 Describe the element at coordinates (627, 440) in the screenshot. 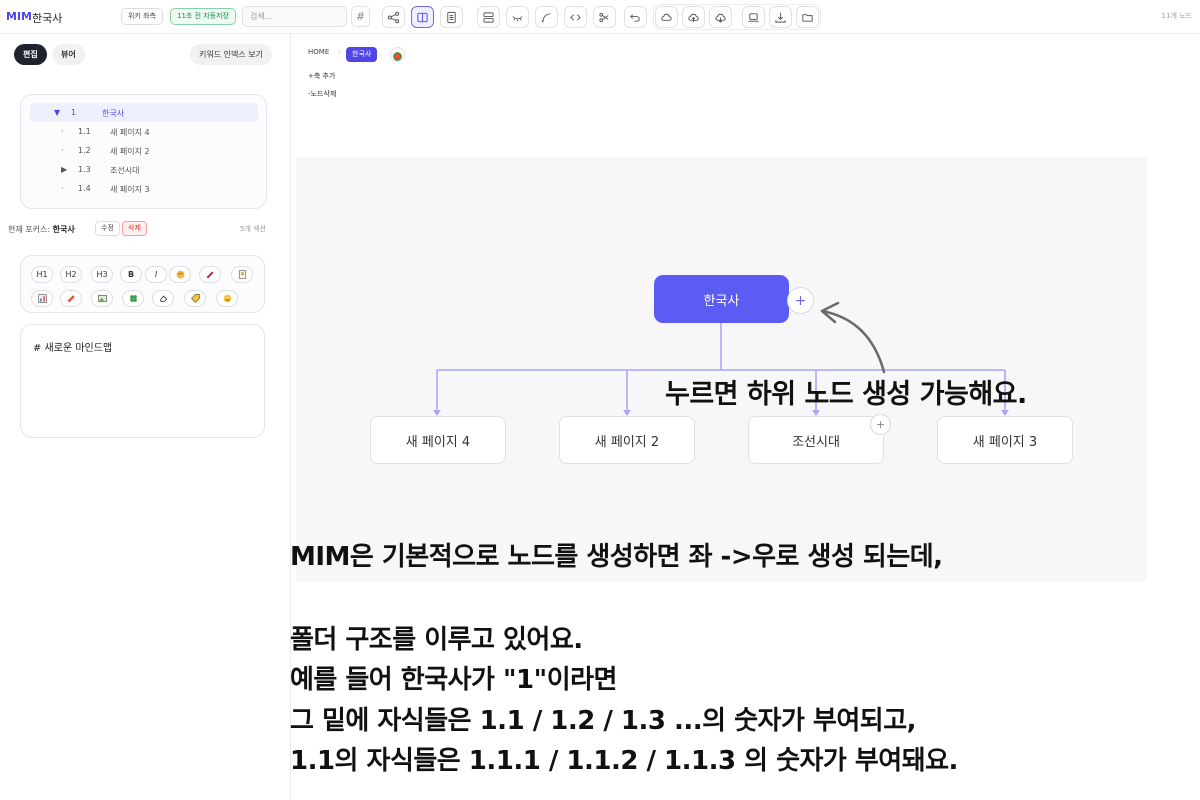

I see `child-node: 새 페이지 2` at that location.